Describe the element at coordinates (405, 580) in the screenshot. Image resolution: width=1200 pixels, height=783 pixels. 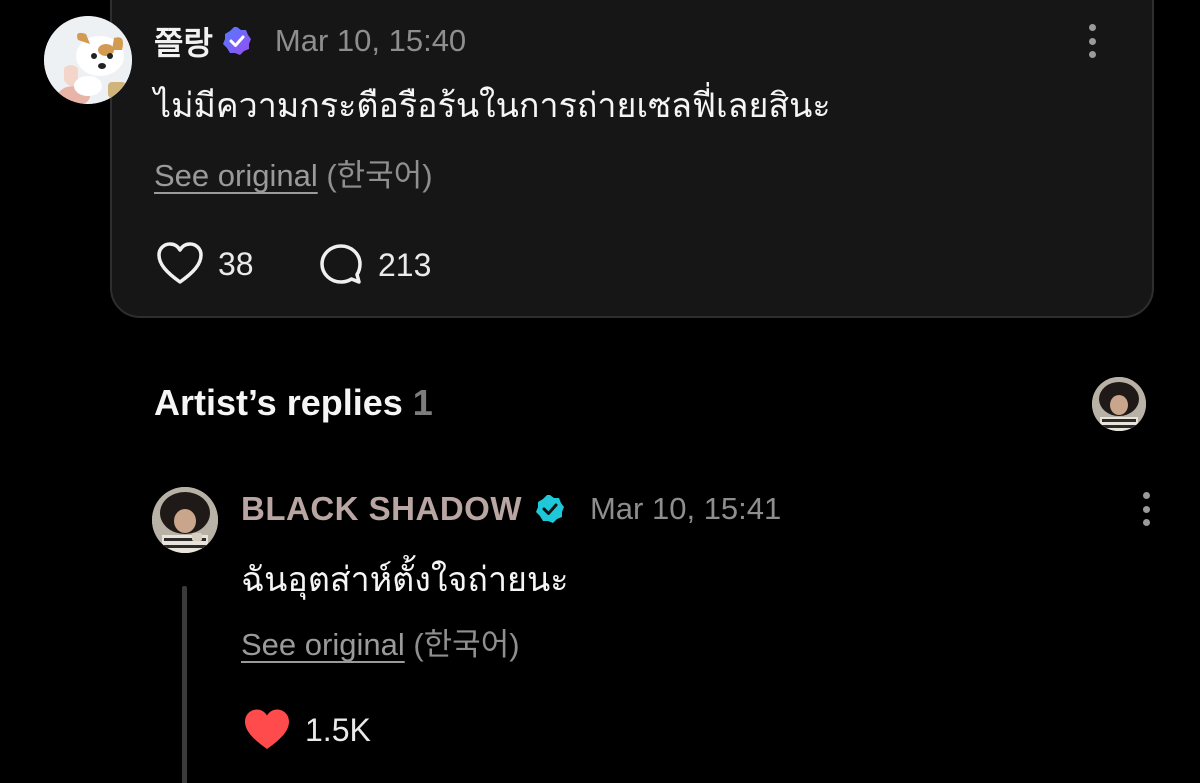
I see `reply-text: ฉันอุตส่าห์ตั้งใจถ่ายนะ` at that location.